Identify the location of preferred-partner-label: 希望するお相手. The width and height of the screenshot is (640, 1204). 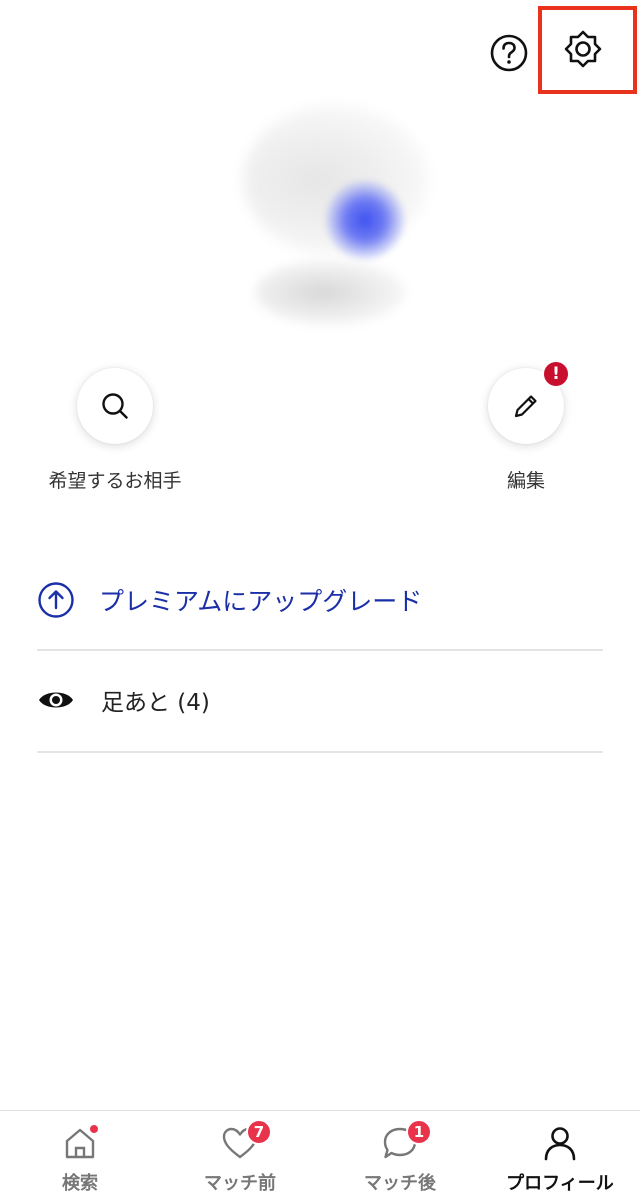
(115, 481).